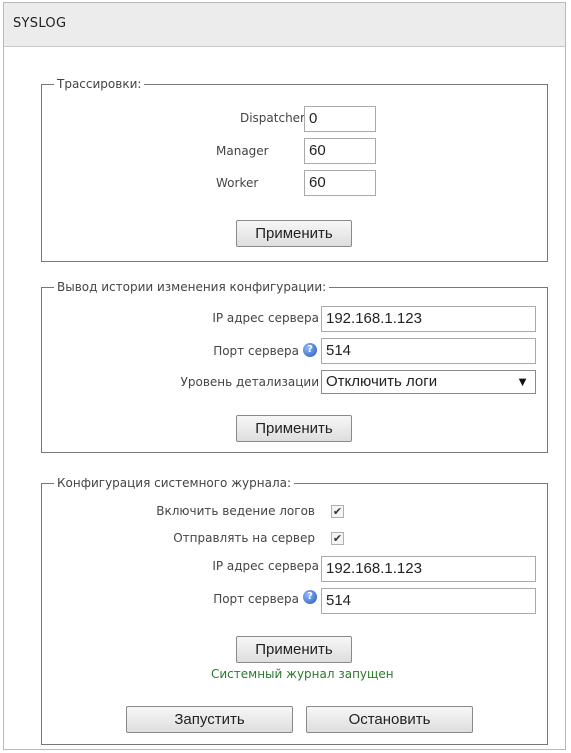 Image resolution: width=571 pixels, height=753 pixels. What do you see at coordinates (244, 538) in the screenshot?
I see `send-to-server-label: Отправлять на сервер` at bounding box center [244, 538].